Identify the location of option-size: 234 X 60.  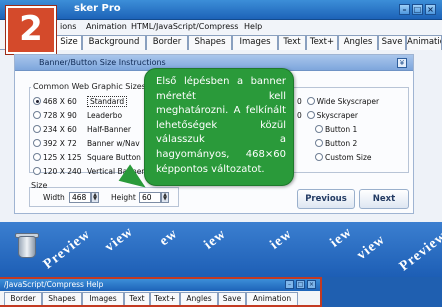
(60, 129).